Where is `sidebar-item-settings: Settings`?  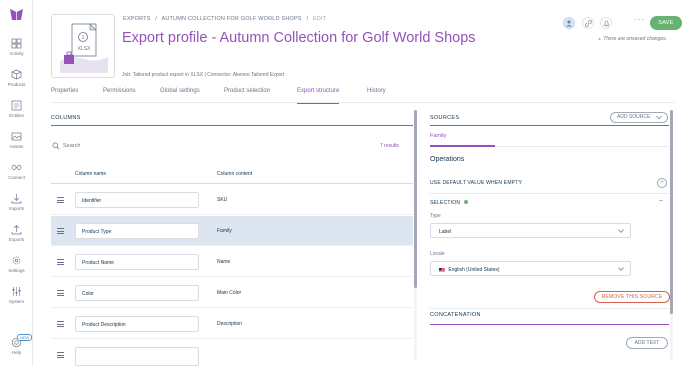 sidebar-item-settings: Settings is located at coordinates (16, 268).